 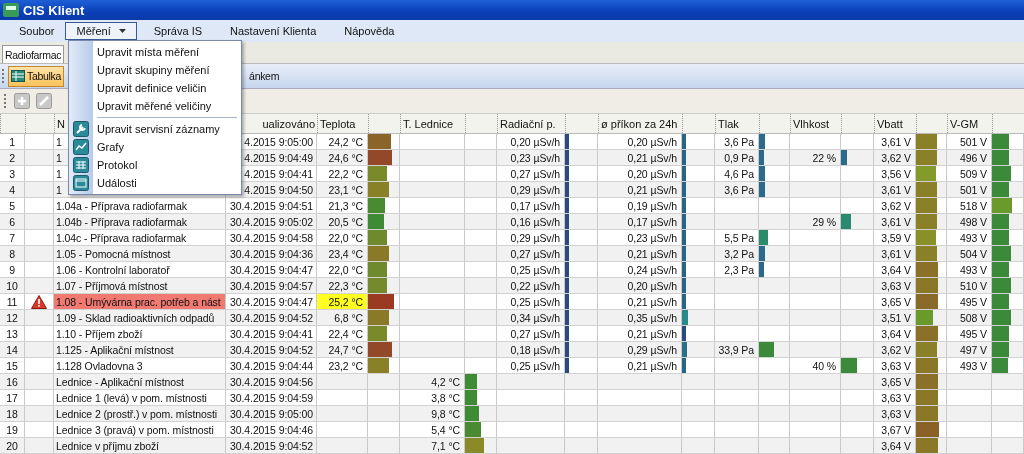 What do you see at coordinates (271, 413) in the screenshot?
I see `timestamp: 30.4.2015 9:05:00` at bounding box center [271, 413].